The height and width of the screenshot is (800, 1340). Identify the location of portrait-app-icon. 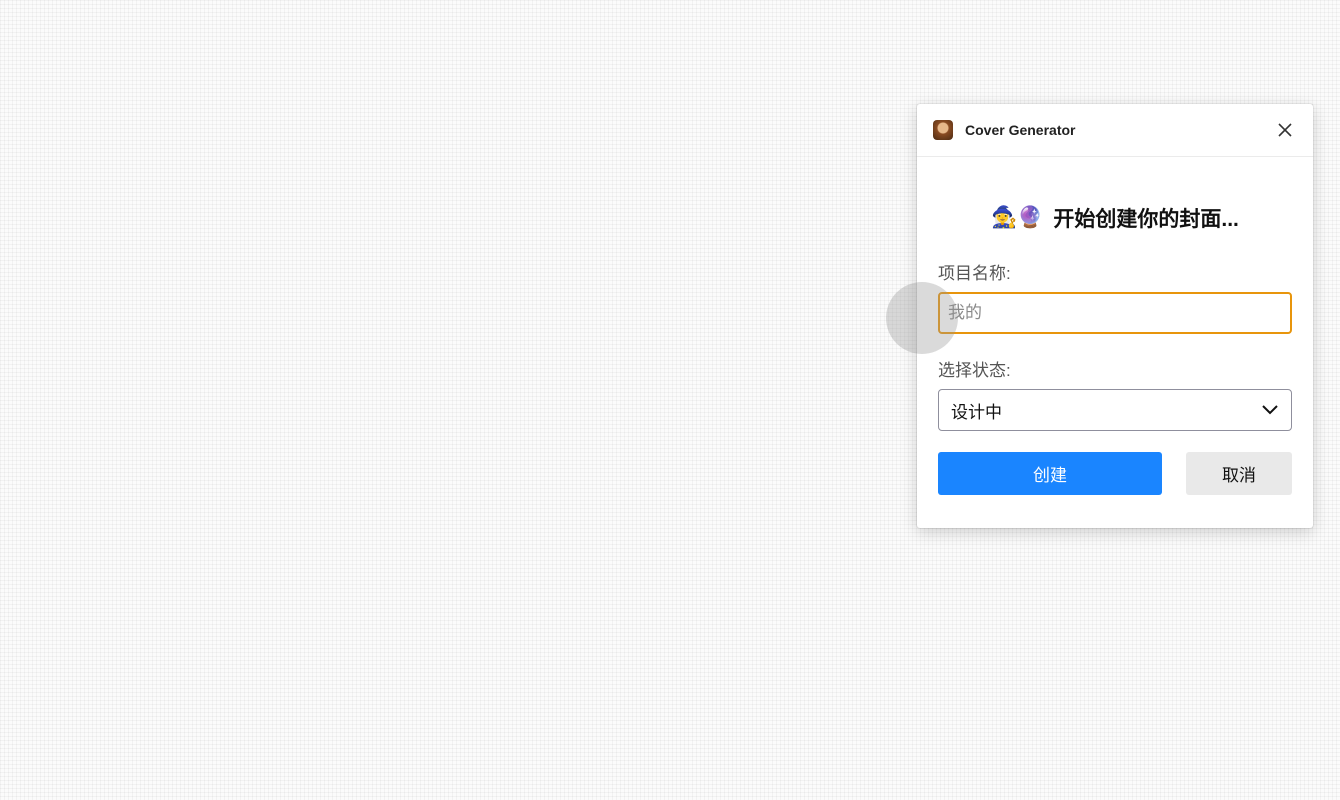
(943, 130).